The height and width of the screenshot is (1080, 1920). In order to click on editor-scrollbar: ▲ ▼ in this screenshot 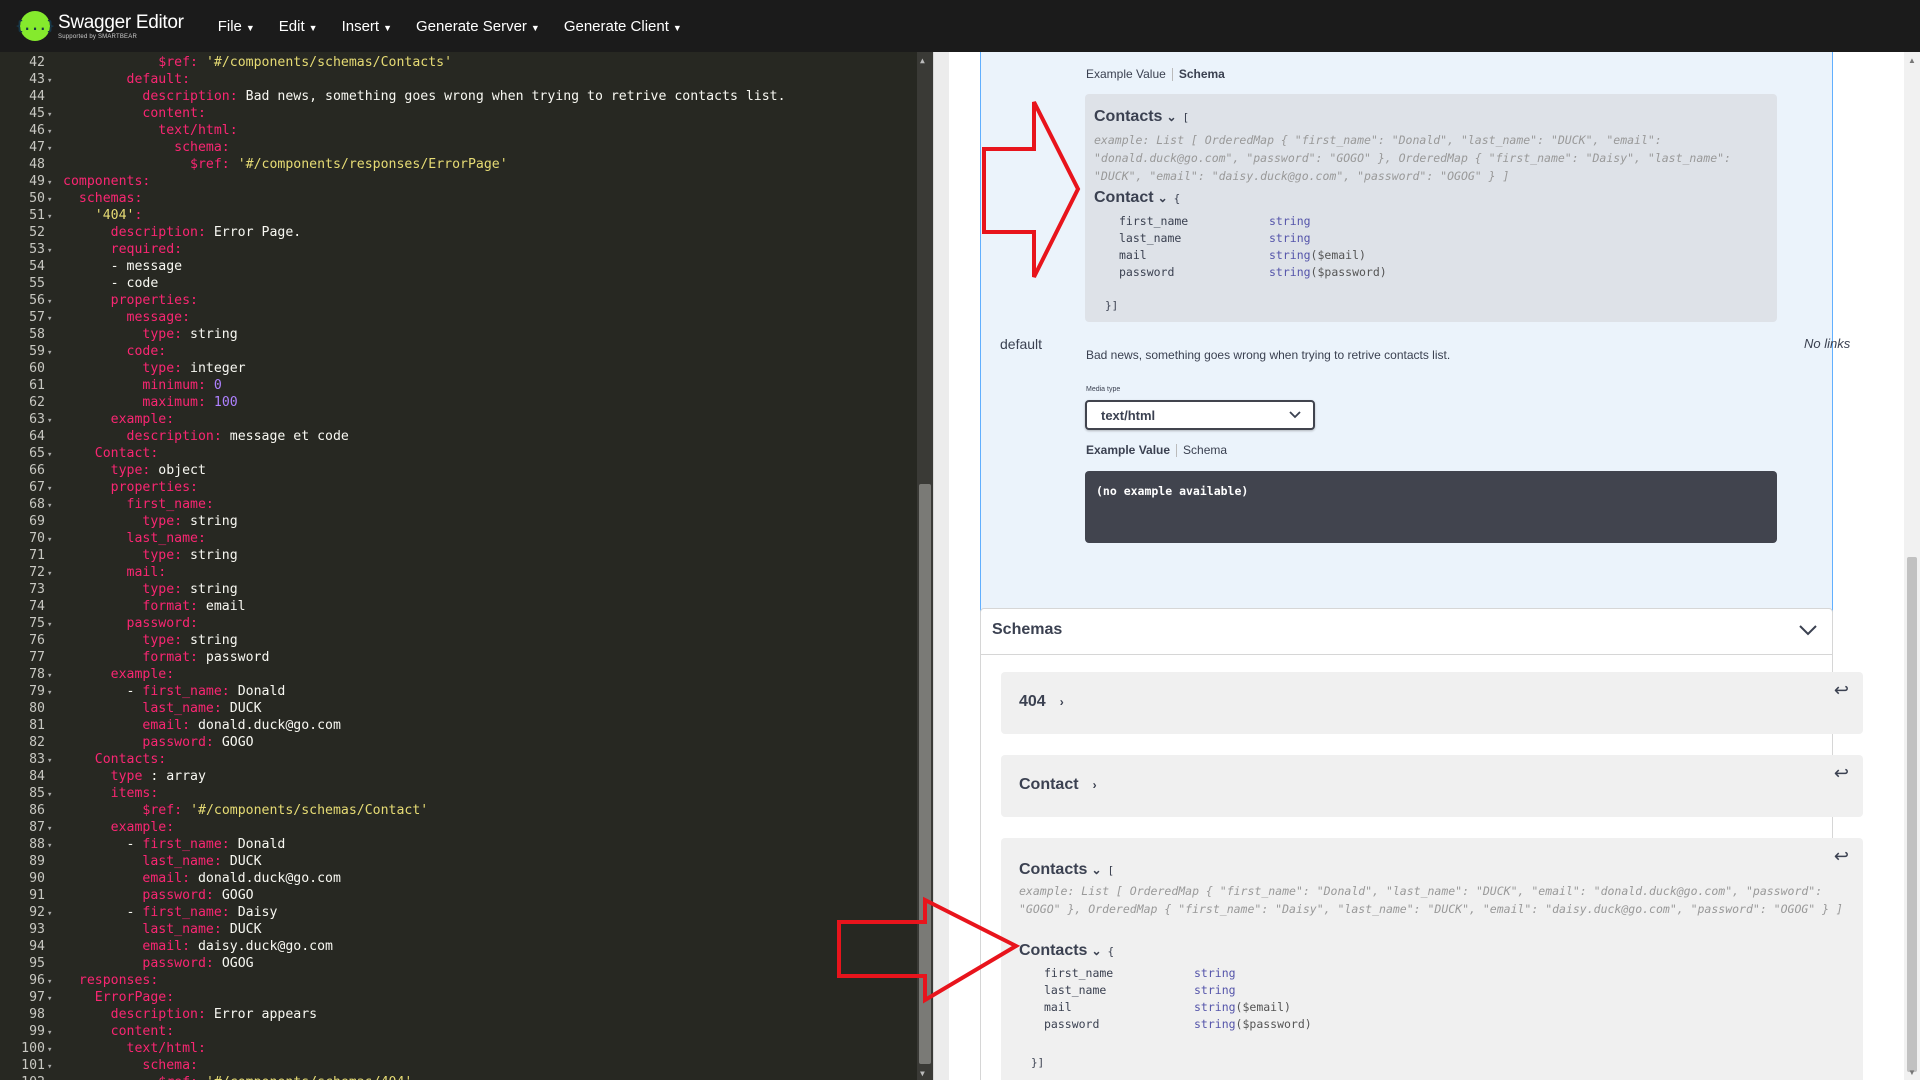, I will do `click(925, 566)`.